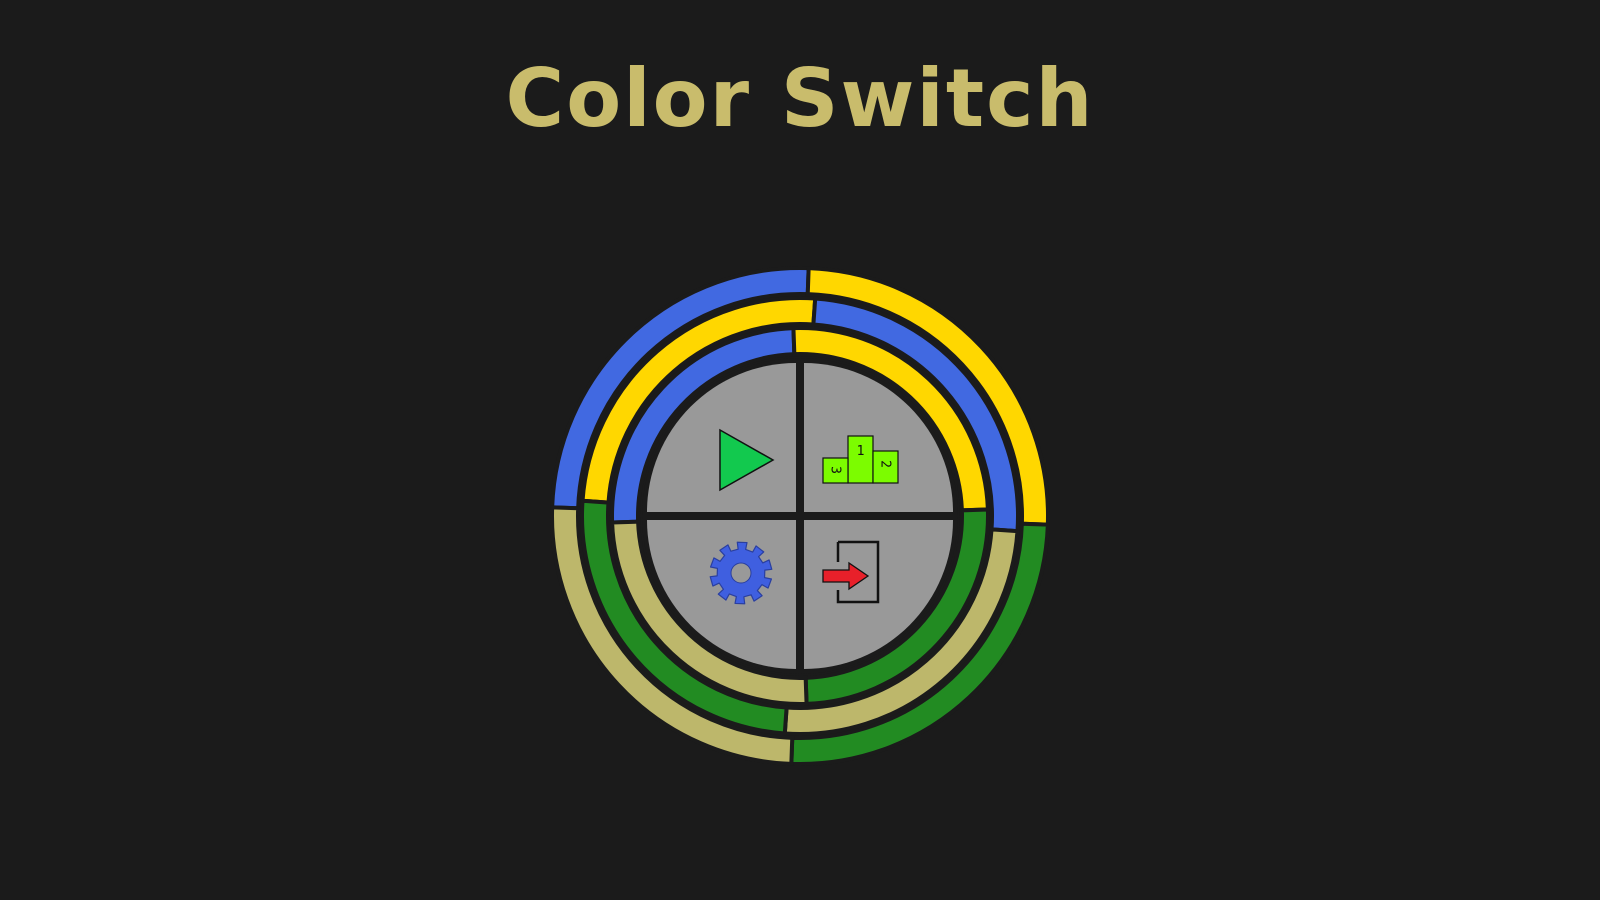  What do you see at coordinates (885, 464) in the screenshot?
I see `podium-rank-2: 2` at bounding box center [885, 464].